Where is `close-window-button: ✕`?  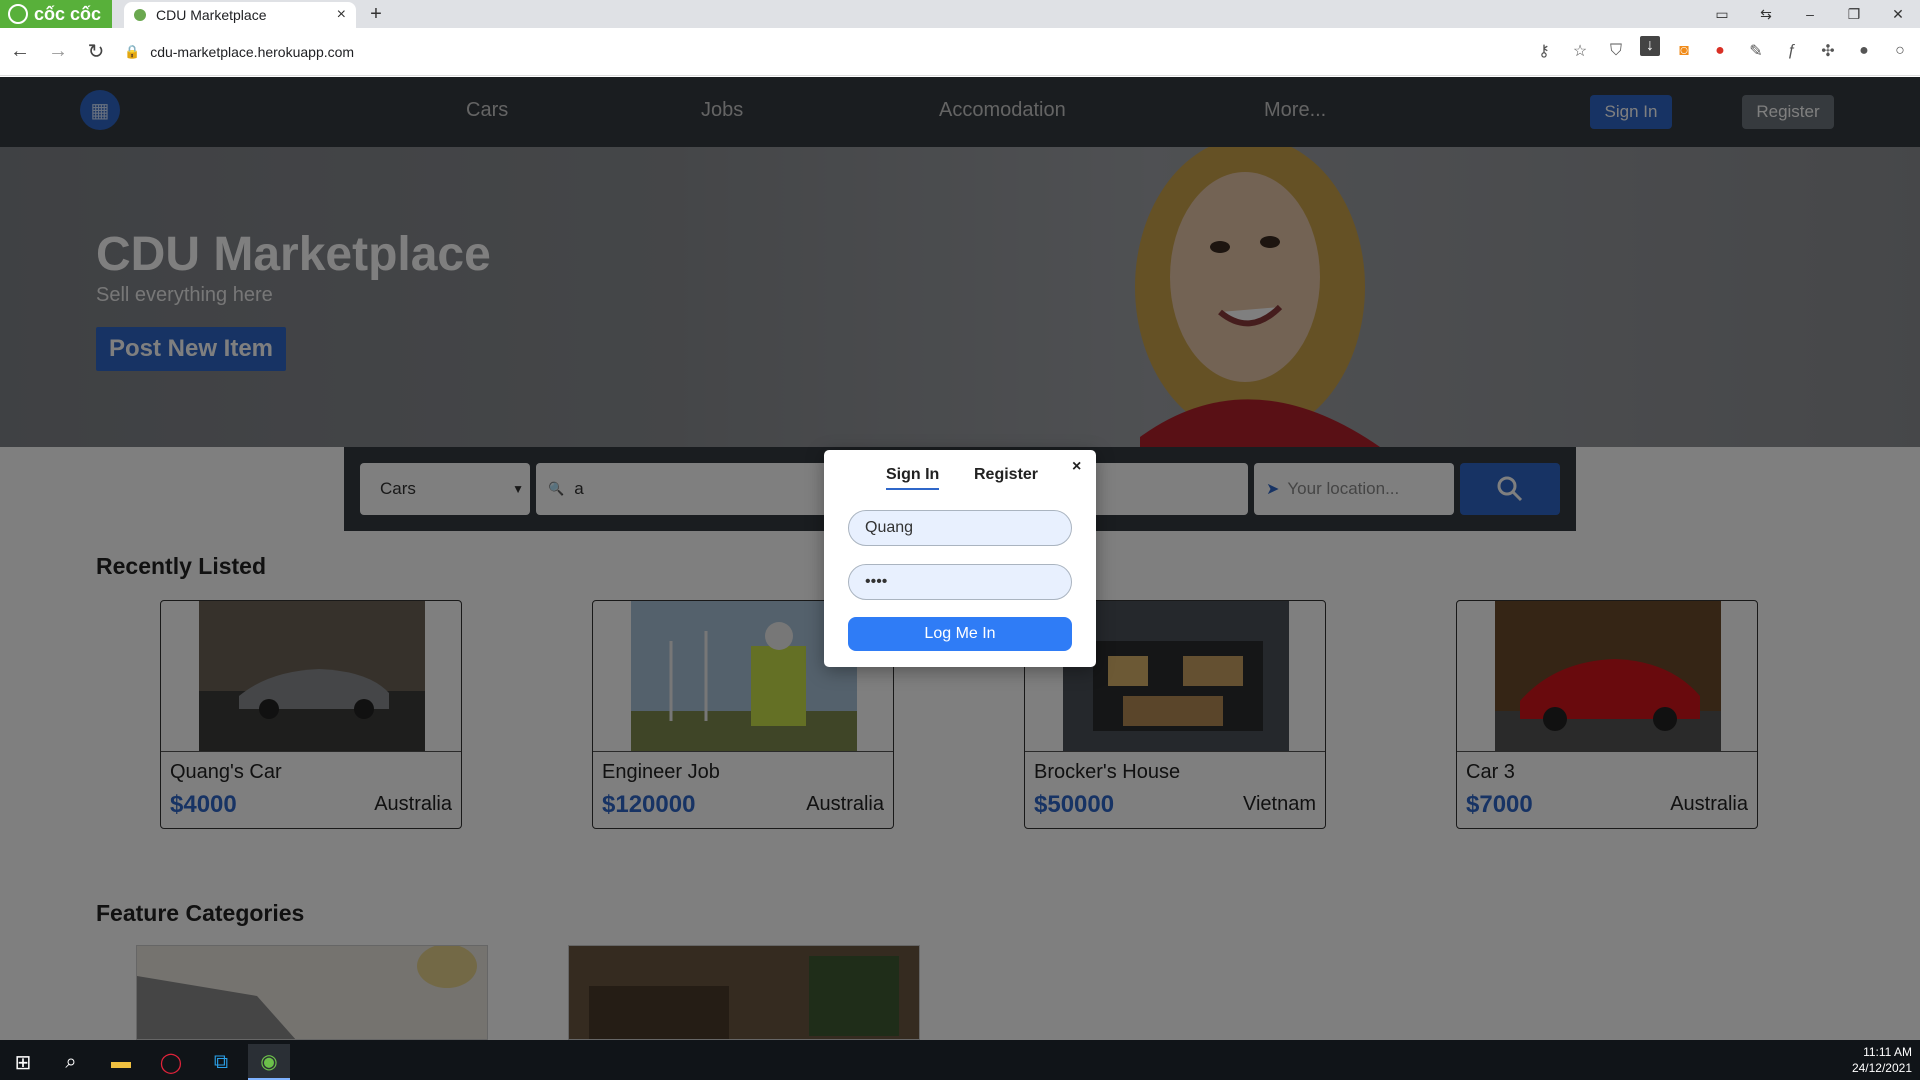
close-window-button: ✕ is located at coordinates (1898, 14).